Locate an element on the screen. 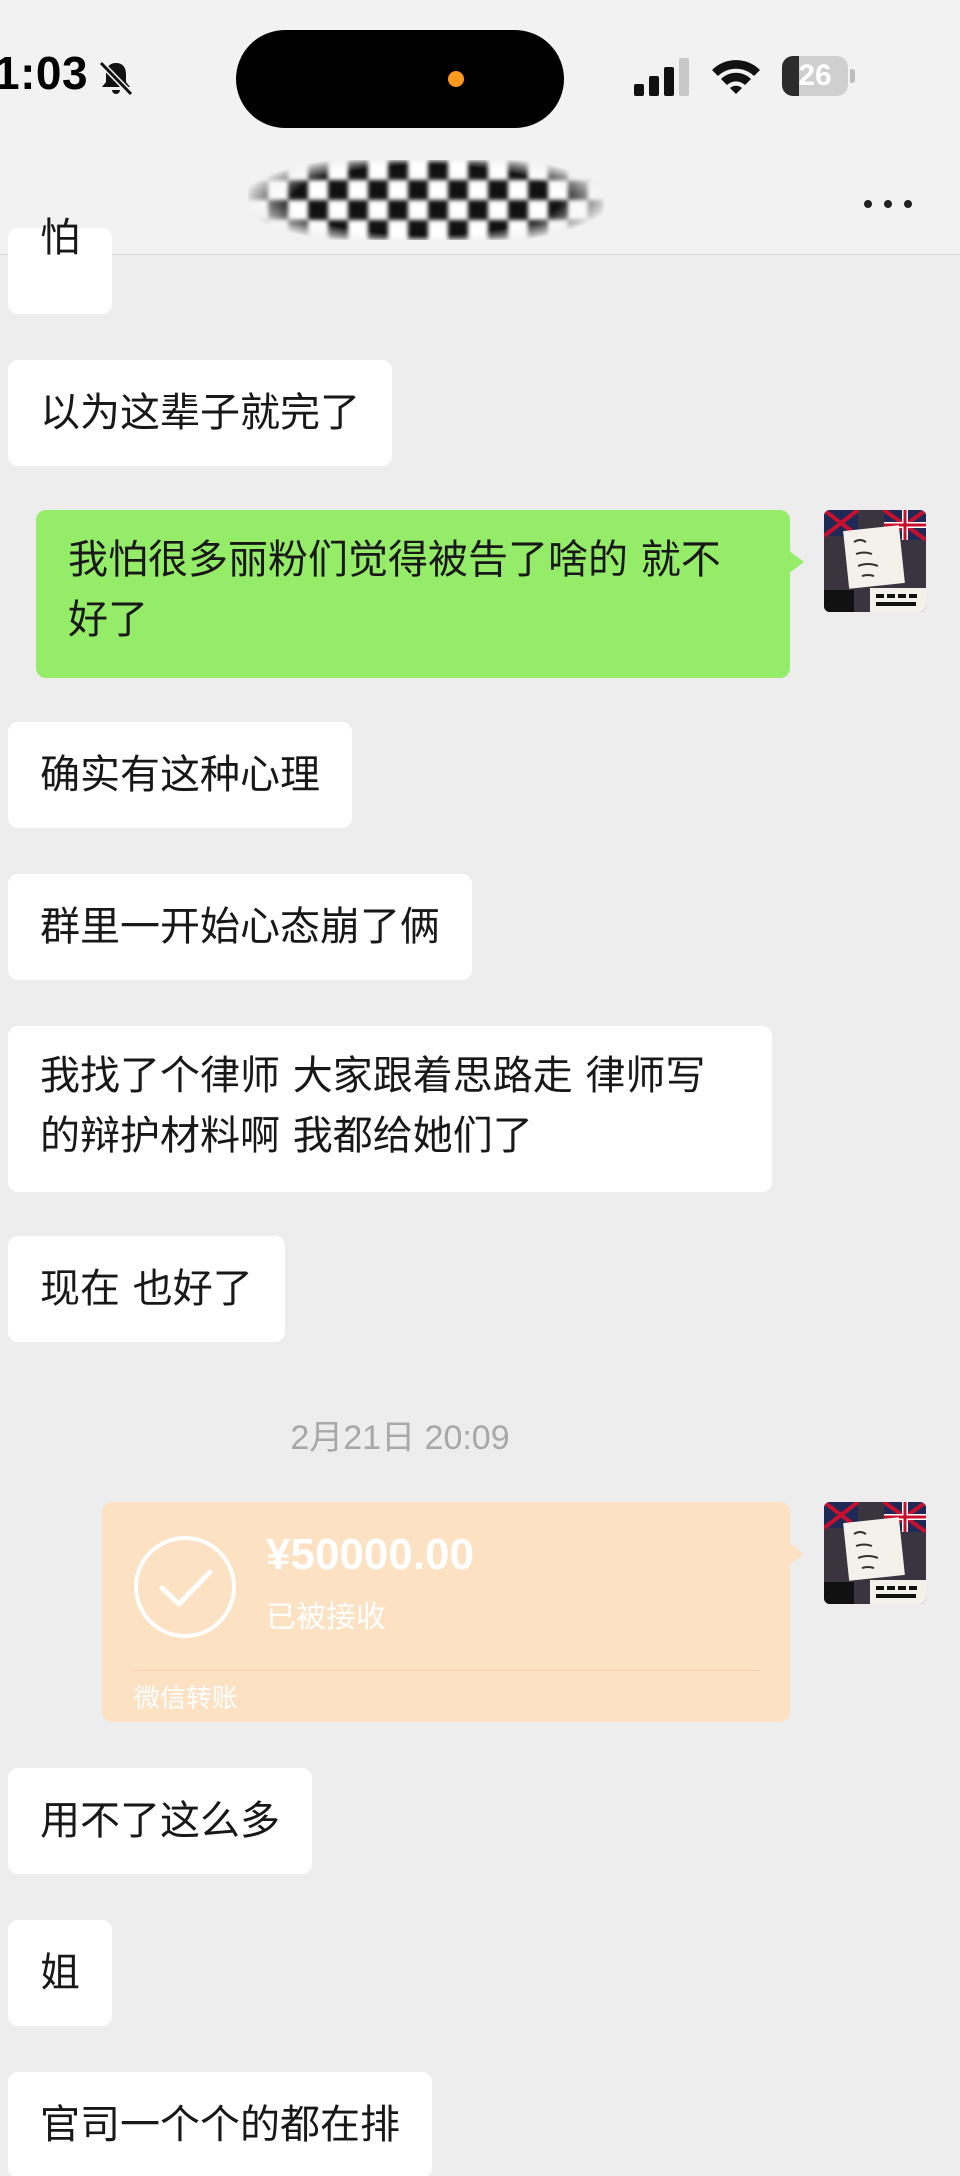  message-text: 用不了这么多 is located at coordinates (160, 1821).